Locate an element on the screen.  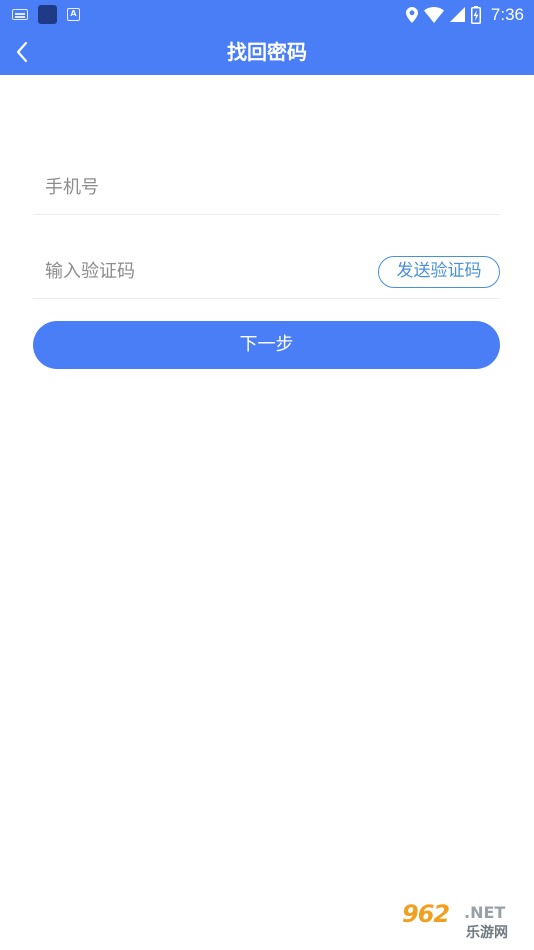
send-code-button: 发送验证码 is located at coordinates (439, 272).